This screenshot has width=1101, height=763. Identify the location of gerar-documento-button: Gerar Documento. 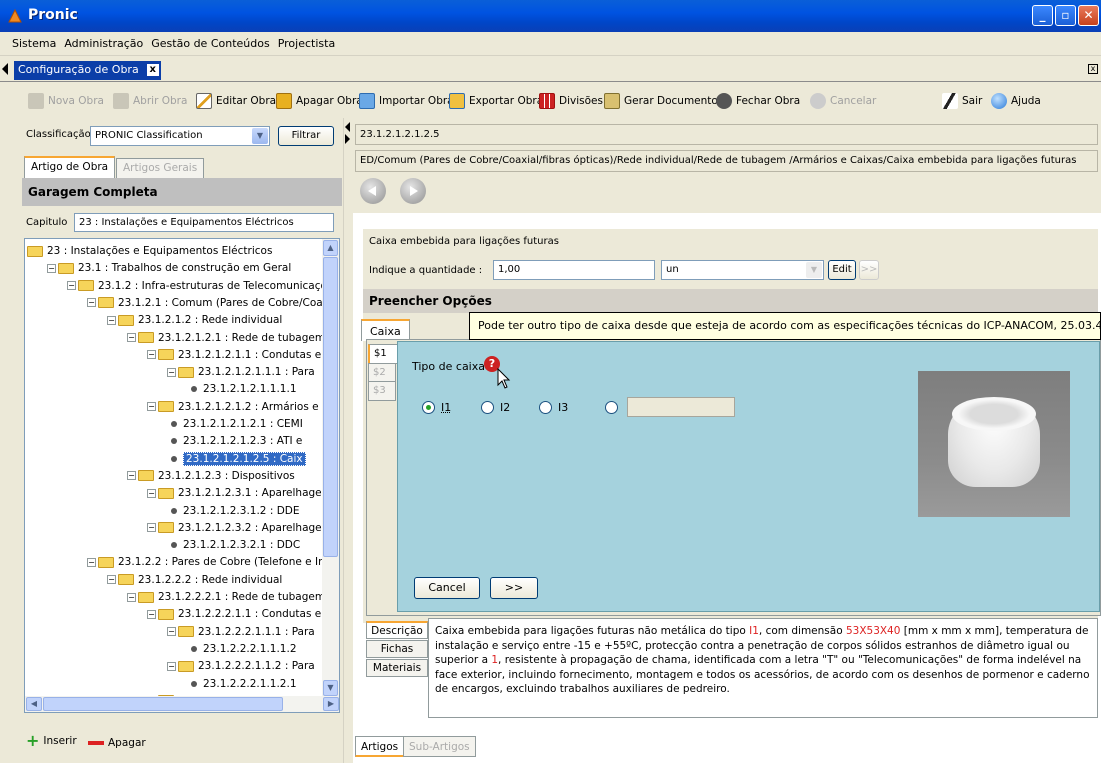
(661, 101).